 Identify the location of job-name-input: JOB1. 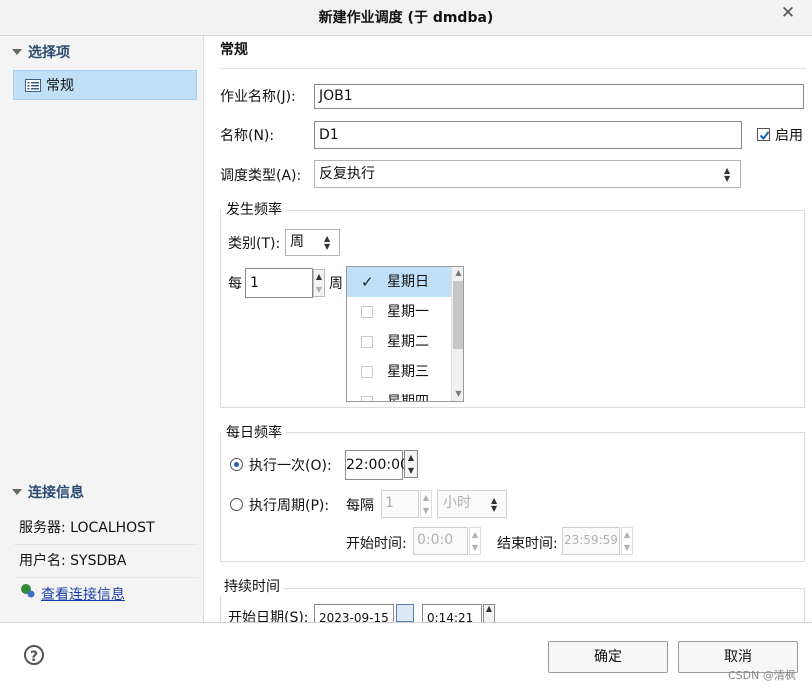
(559, 96).